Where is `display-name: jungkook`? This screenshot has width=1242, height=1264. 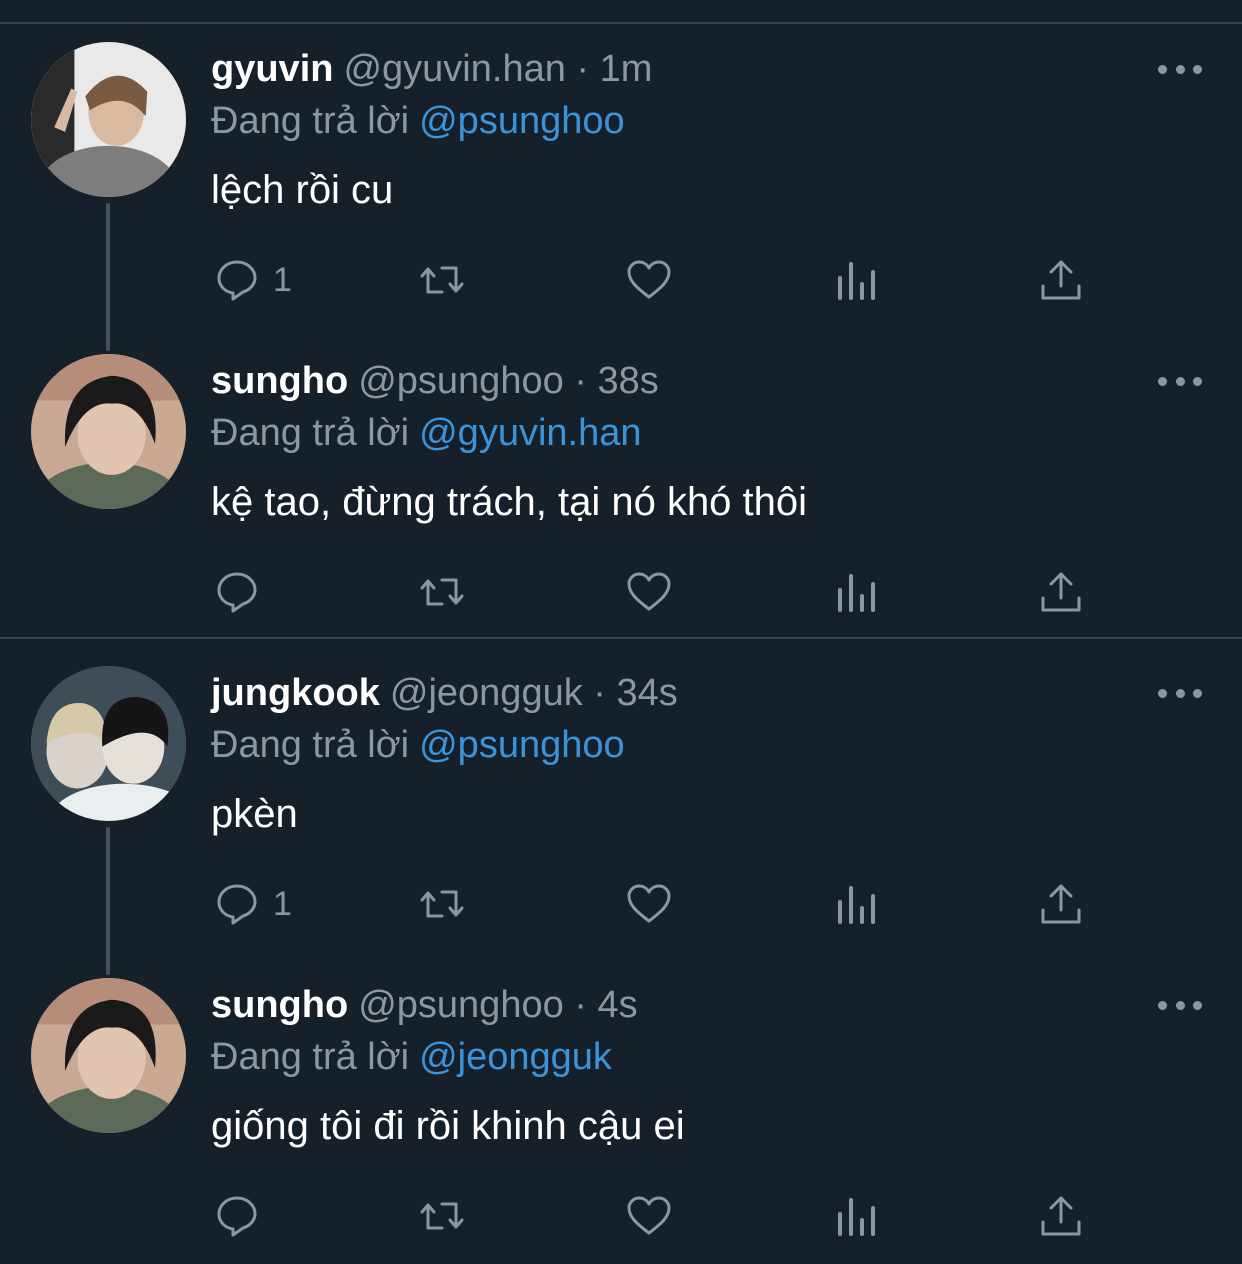
display-name: jungkook is located at coordinates (295, 693).